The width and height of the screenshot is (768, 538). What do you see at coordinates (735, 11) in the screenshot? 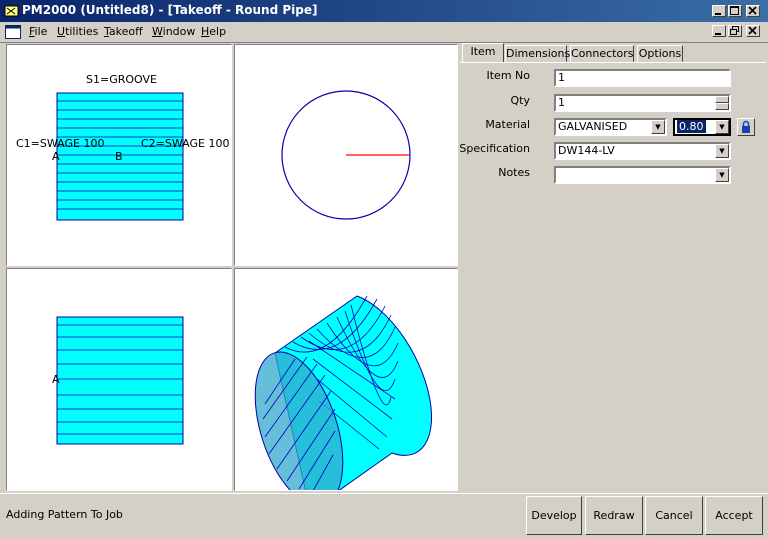
I see `maximize-button` at bounding box center [735, 11].